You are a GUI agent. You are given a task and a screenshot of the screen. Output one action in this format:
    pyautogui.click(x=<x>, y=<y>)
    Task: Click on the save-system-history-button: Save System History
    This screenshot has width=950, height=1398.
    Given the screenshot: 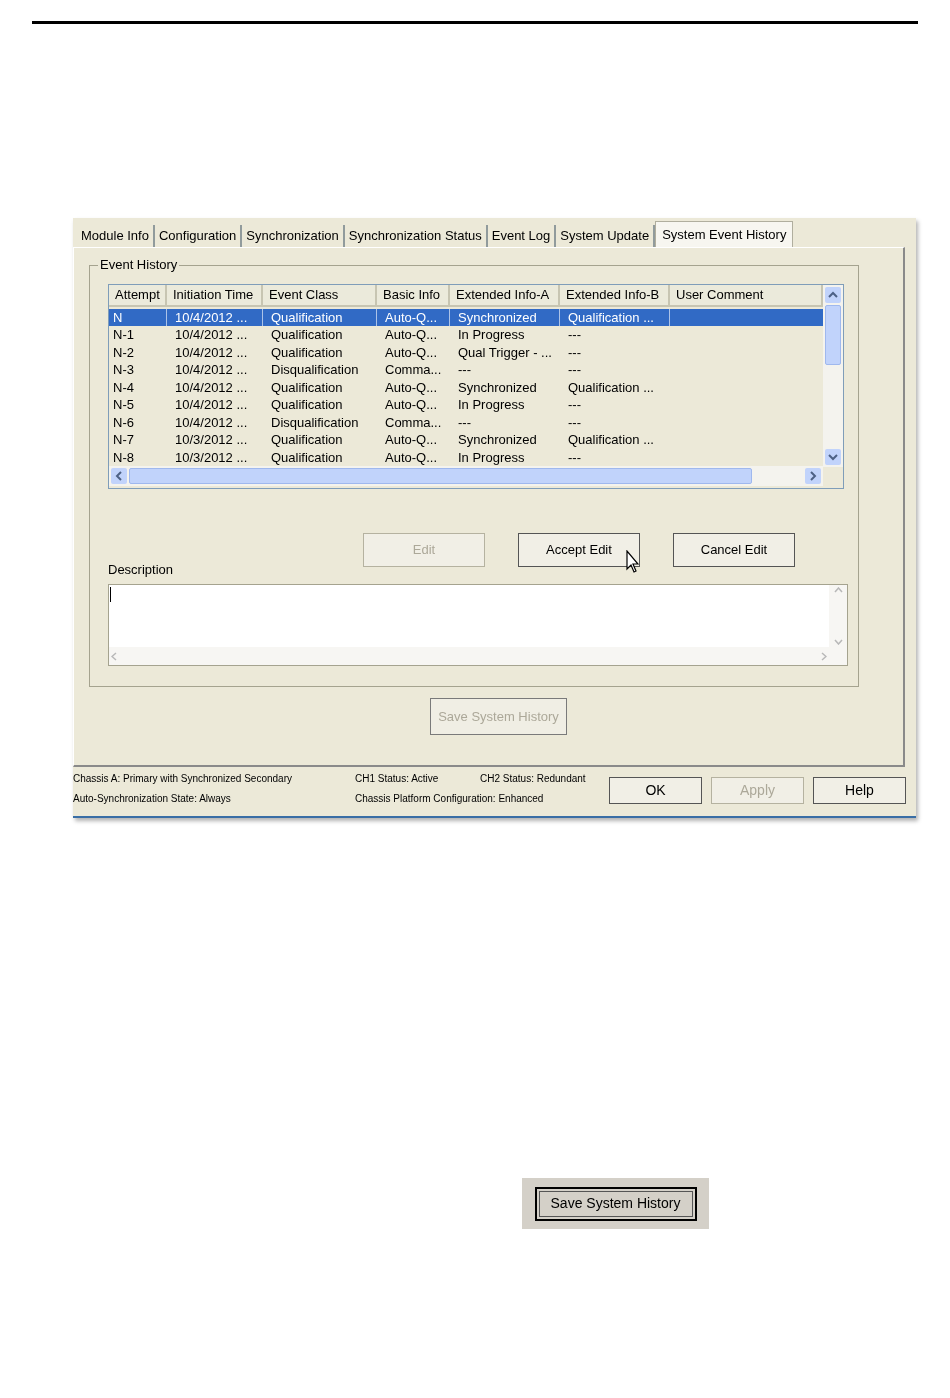 What is the action you would take?
    pyautogui.click(x=615, y=1203)
    